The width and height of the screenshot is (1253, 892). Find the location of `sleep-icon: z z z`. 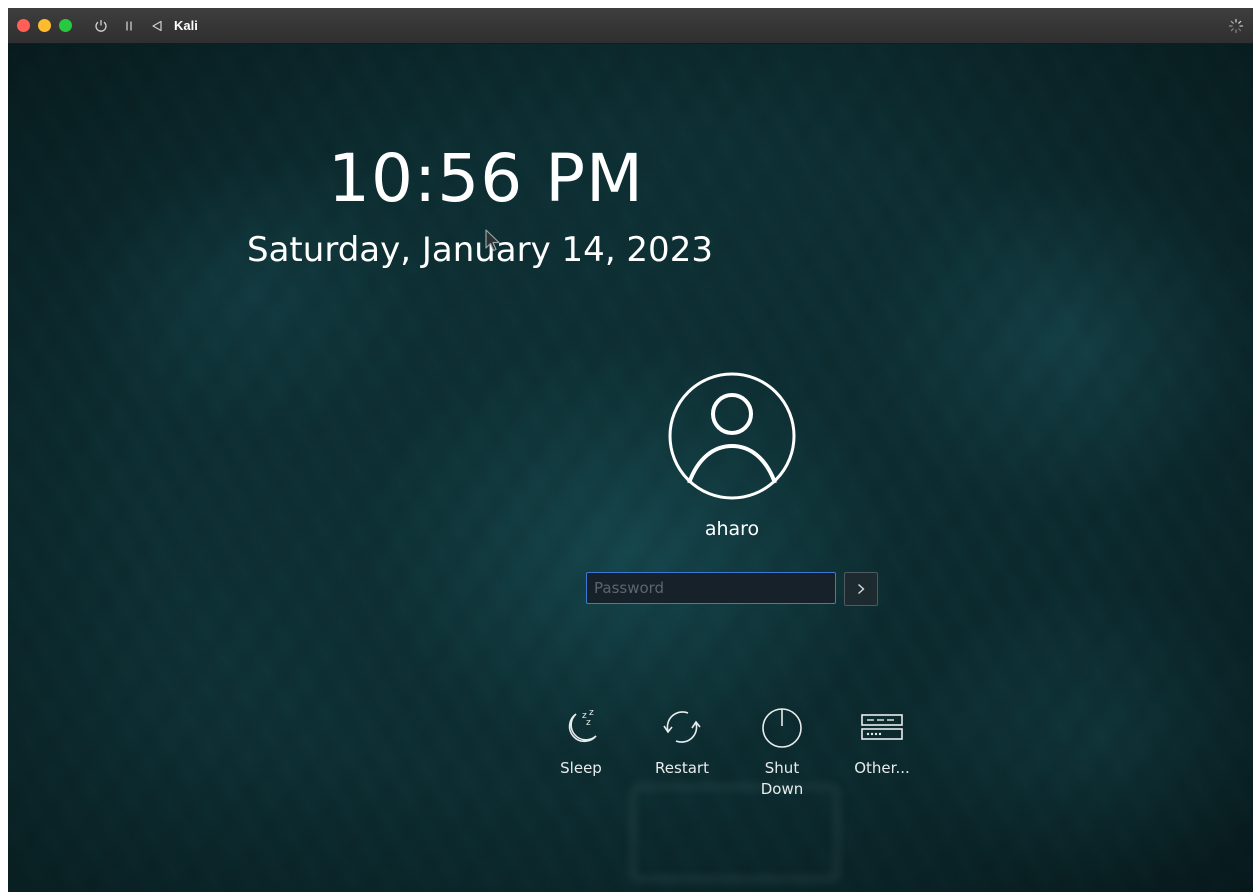

sleep-icon: z z z is located at coordinates (581, 727).